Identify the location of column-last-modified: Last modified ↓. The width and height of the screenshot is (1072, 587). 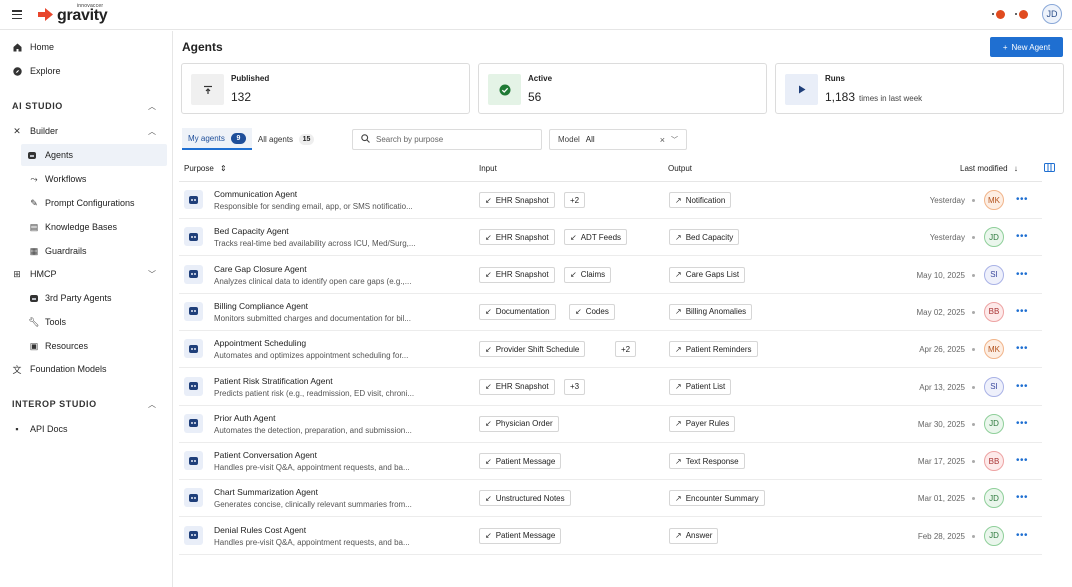
(989, 168).